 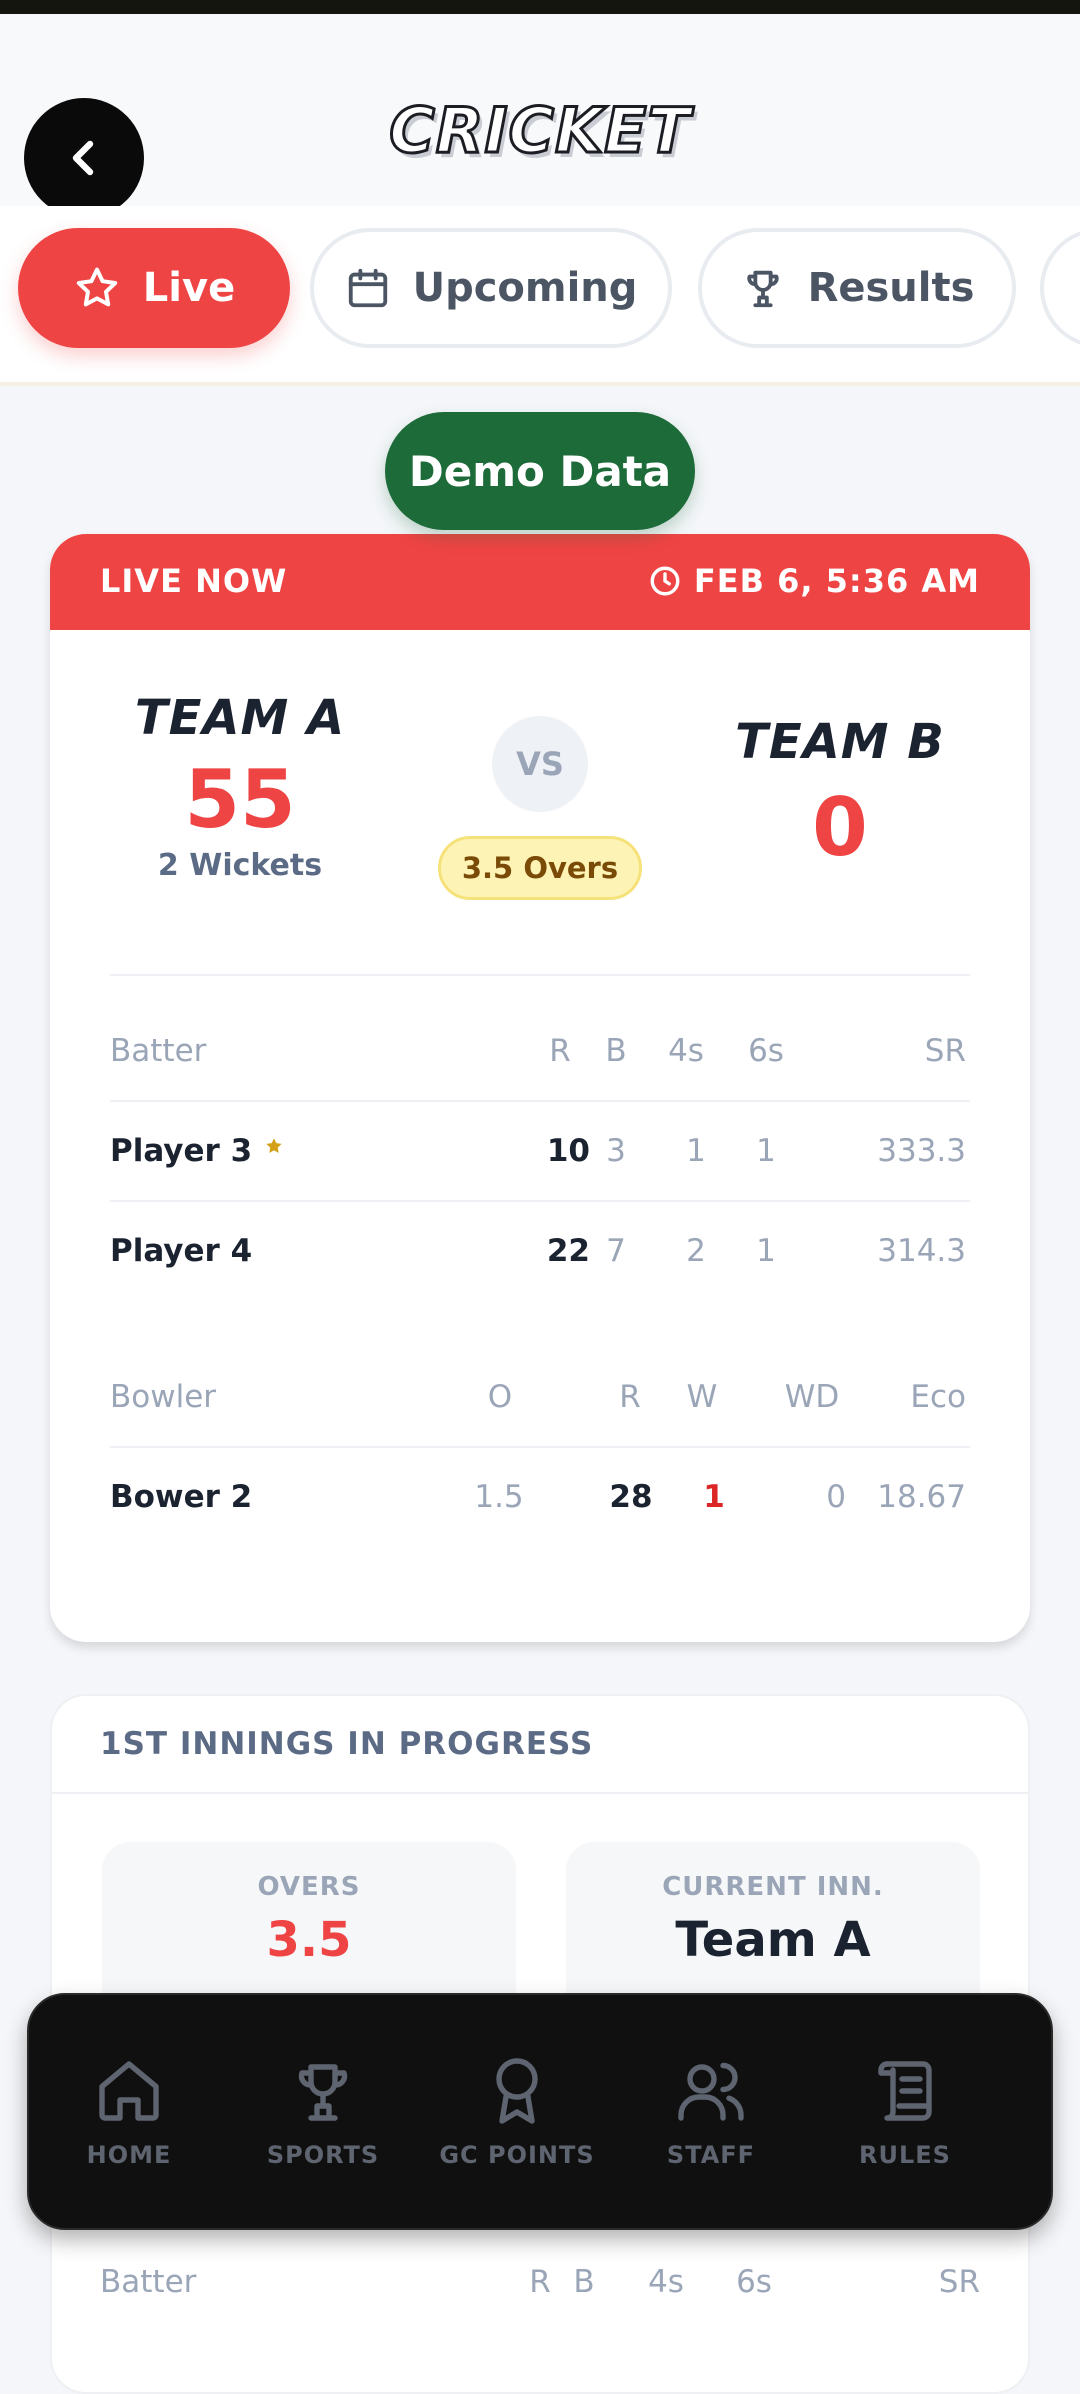 What do you see at coordinates (540, 1151) in the screenshot?
I see `table-row: Player 3 10 3 1 1 333.3` at bounding box center [540, 1151].